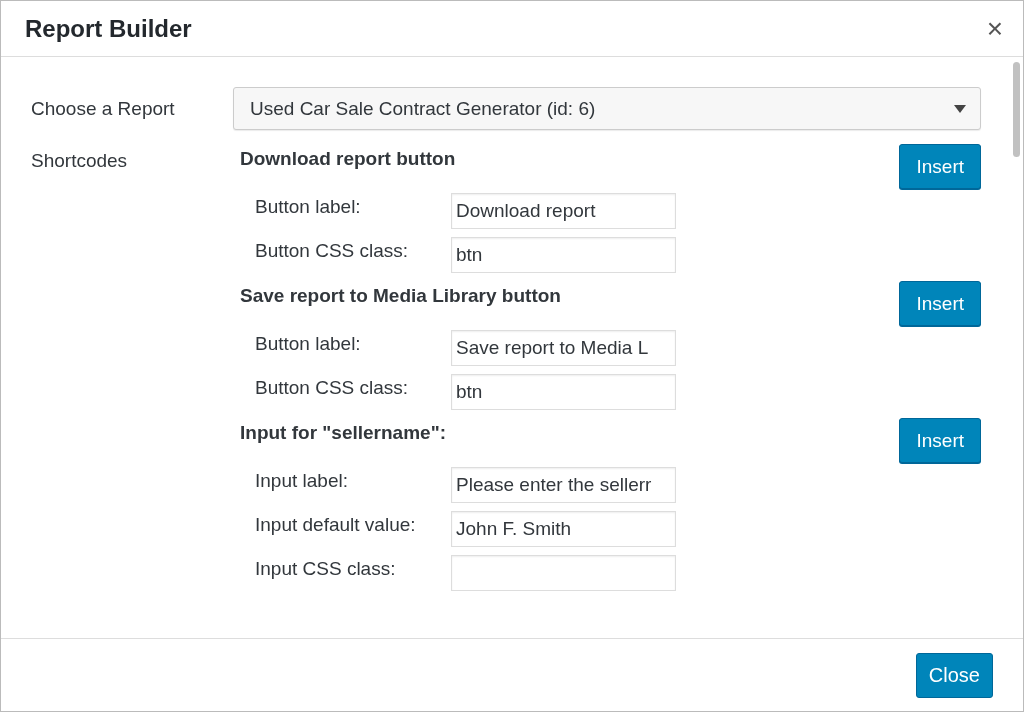  Describe the element at coordinates (563, 529) in the screenshot. I see `input-field: John F. Smith` at that location.